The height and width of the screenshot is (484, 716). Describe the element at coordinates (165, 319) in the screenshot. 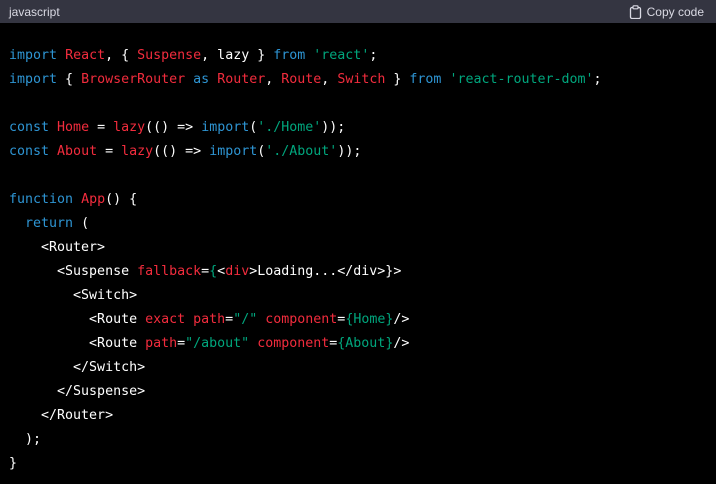

I see `code-token: exact` at that location.